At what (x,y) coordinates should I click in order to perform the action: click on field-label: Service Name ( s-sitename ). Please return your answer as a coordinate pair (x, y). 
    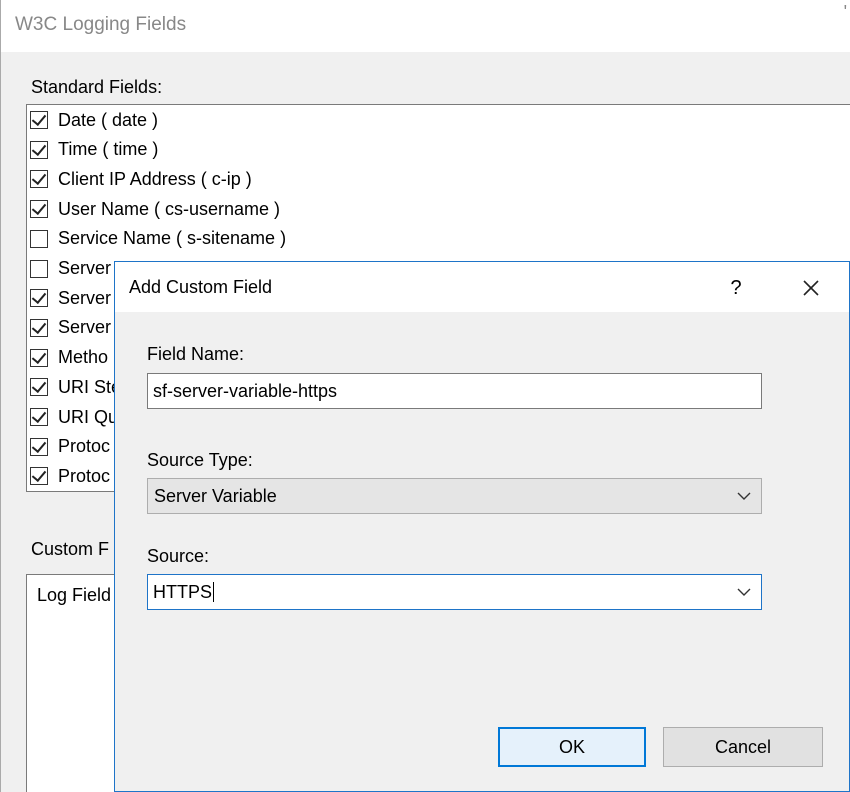
    Looking at the image, I should click on (172, 238).